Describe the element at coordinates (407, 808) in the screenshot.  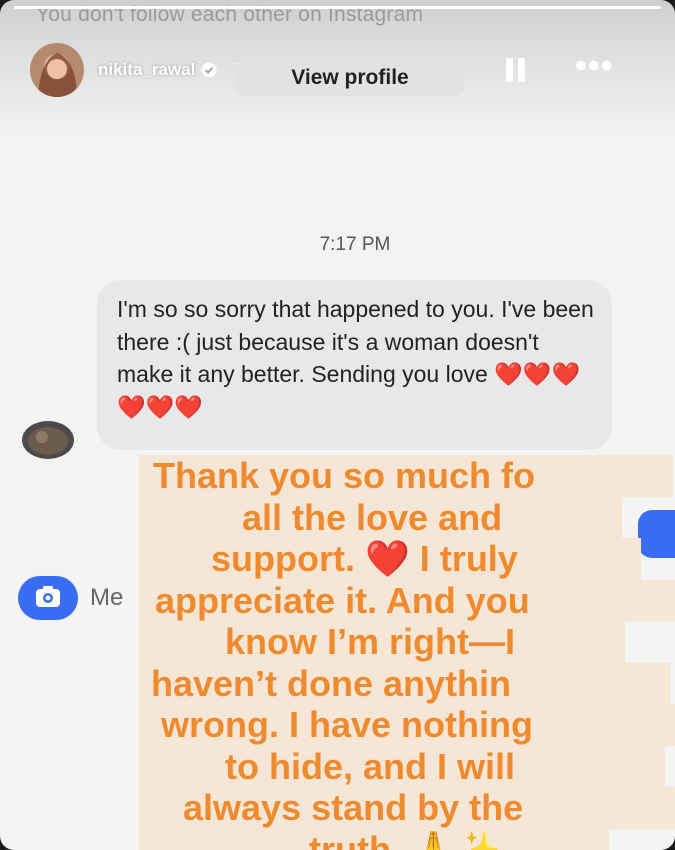
I see `overlay-line: always stand by the` at that location.